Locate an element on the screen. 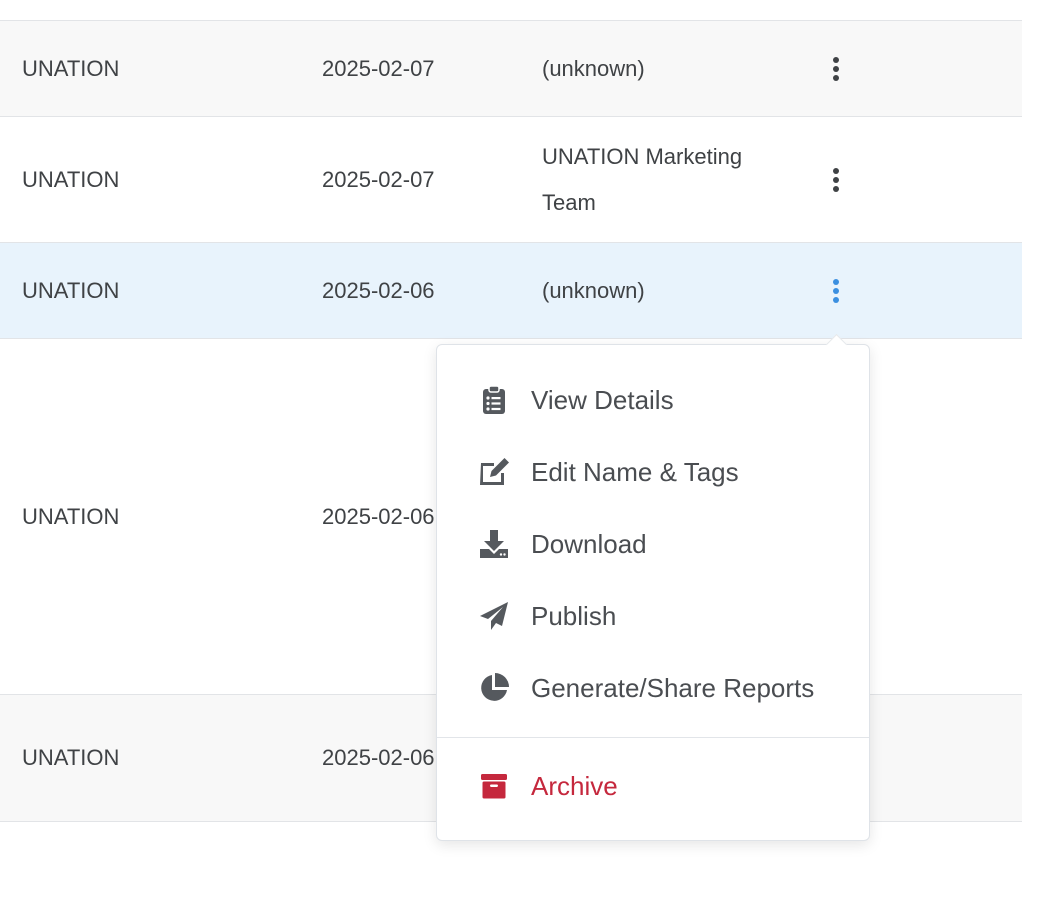 Image resolution: width=1054 pixels, height=908 pixels. menu-item-edit-name-tags: Edit Name & Tags is located at coordinates (653, 472).